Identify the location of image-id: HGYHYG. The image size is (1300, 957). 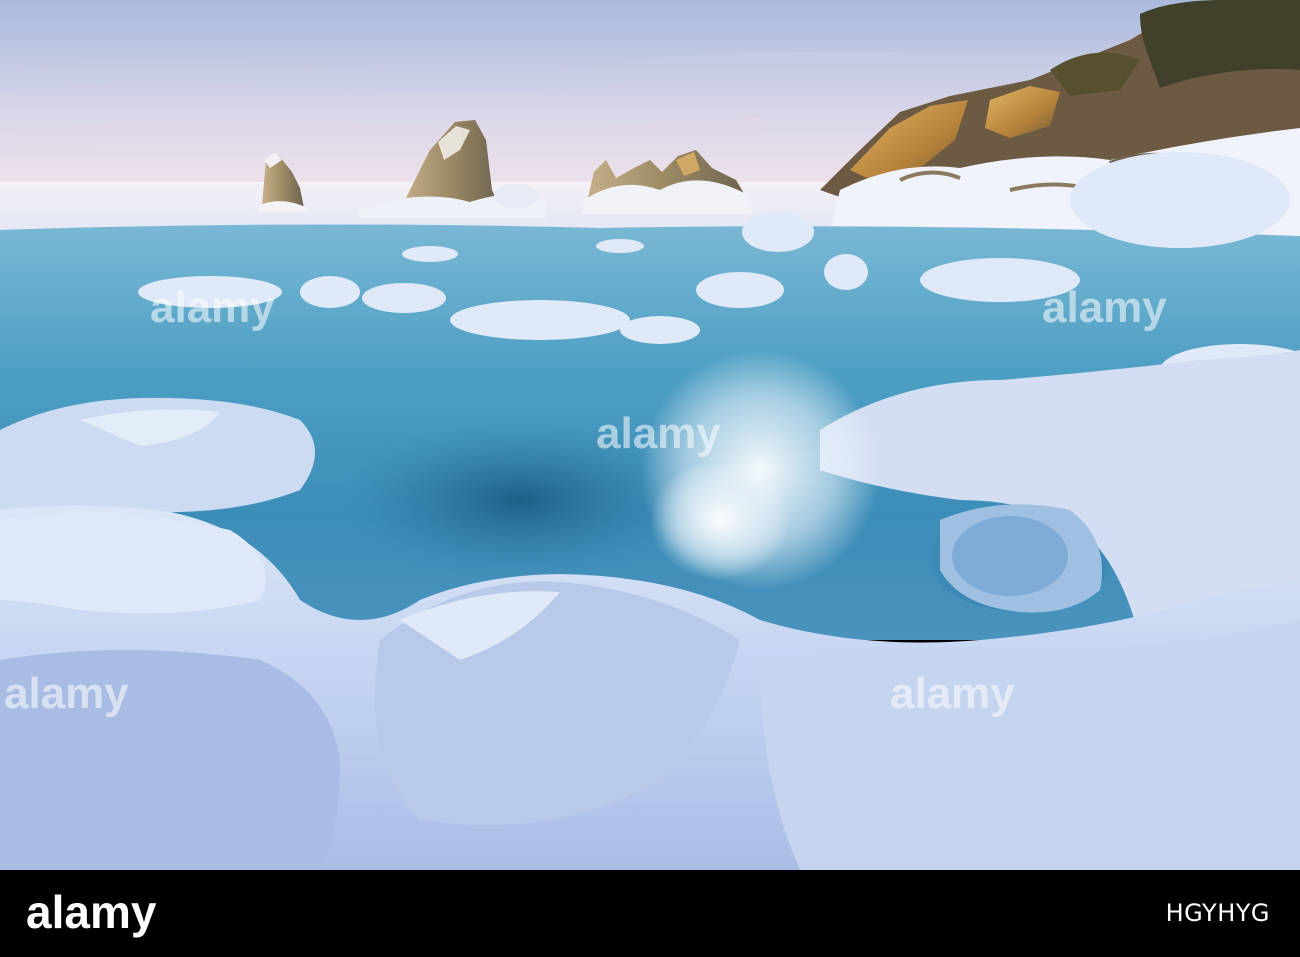
(1217, 913).